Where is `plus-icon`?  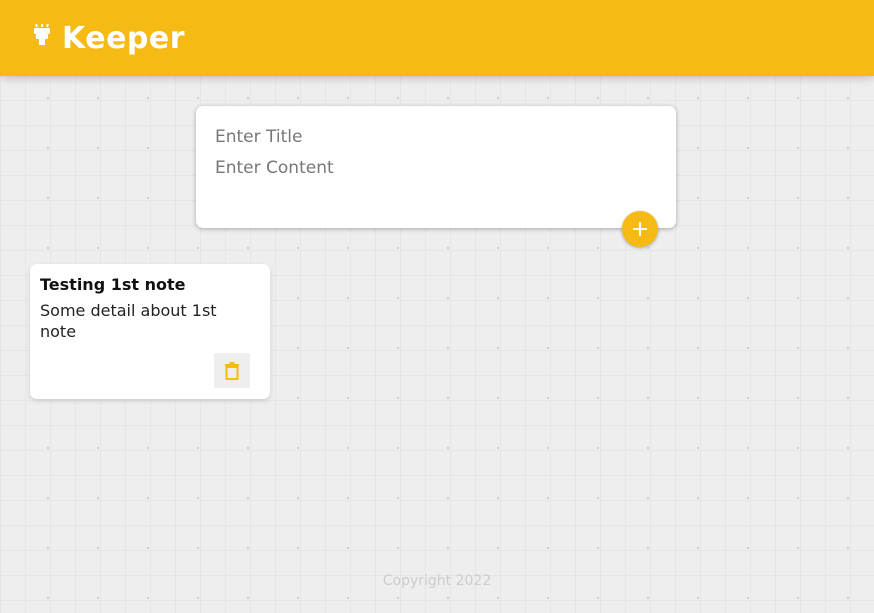 plus-icon is located at coordinates (640, 229).